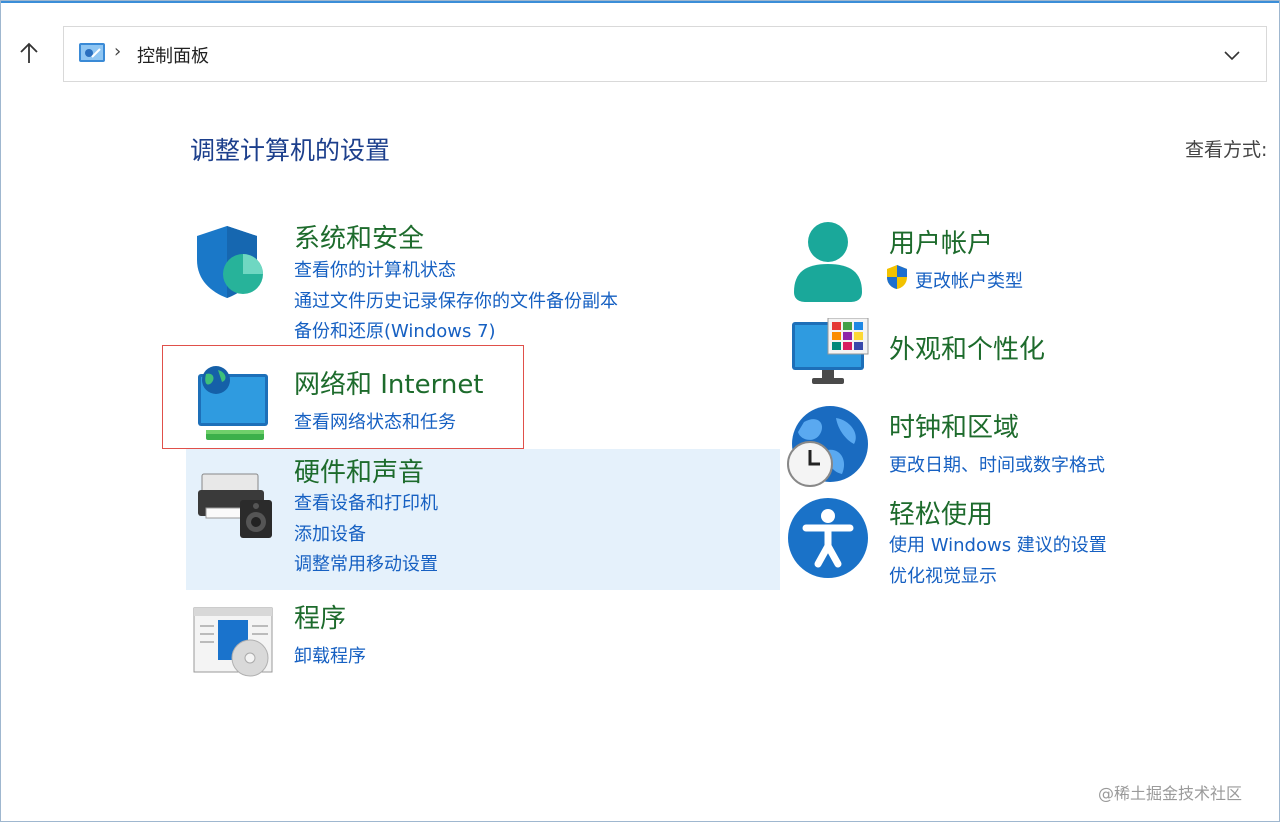  What do you see at coordinates (954, 425) in the screenshot?
I see `clock-region-title: 时钟和区域` at bounding box center [954, 425].